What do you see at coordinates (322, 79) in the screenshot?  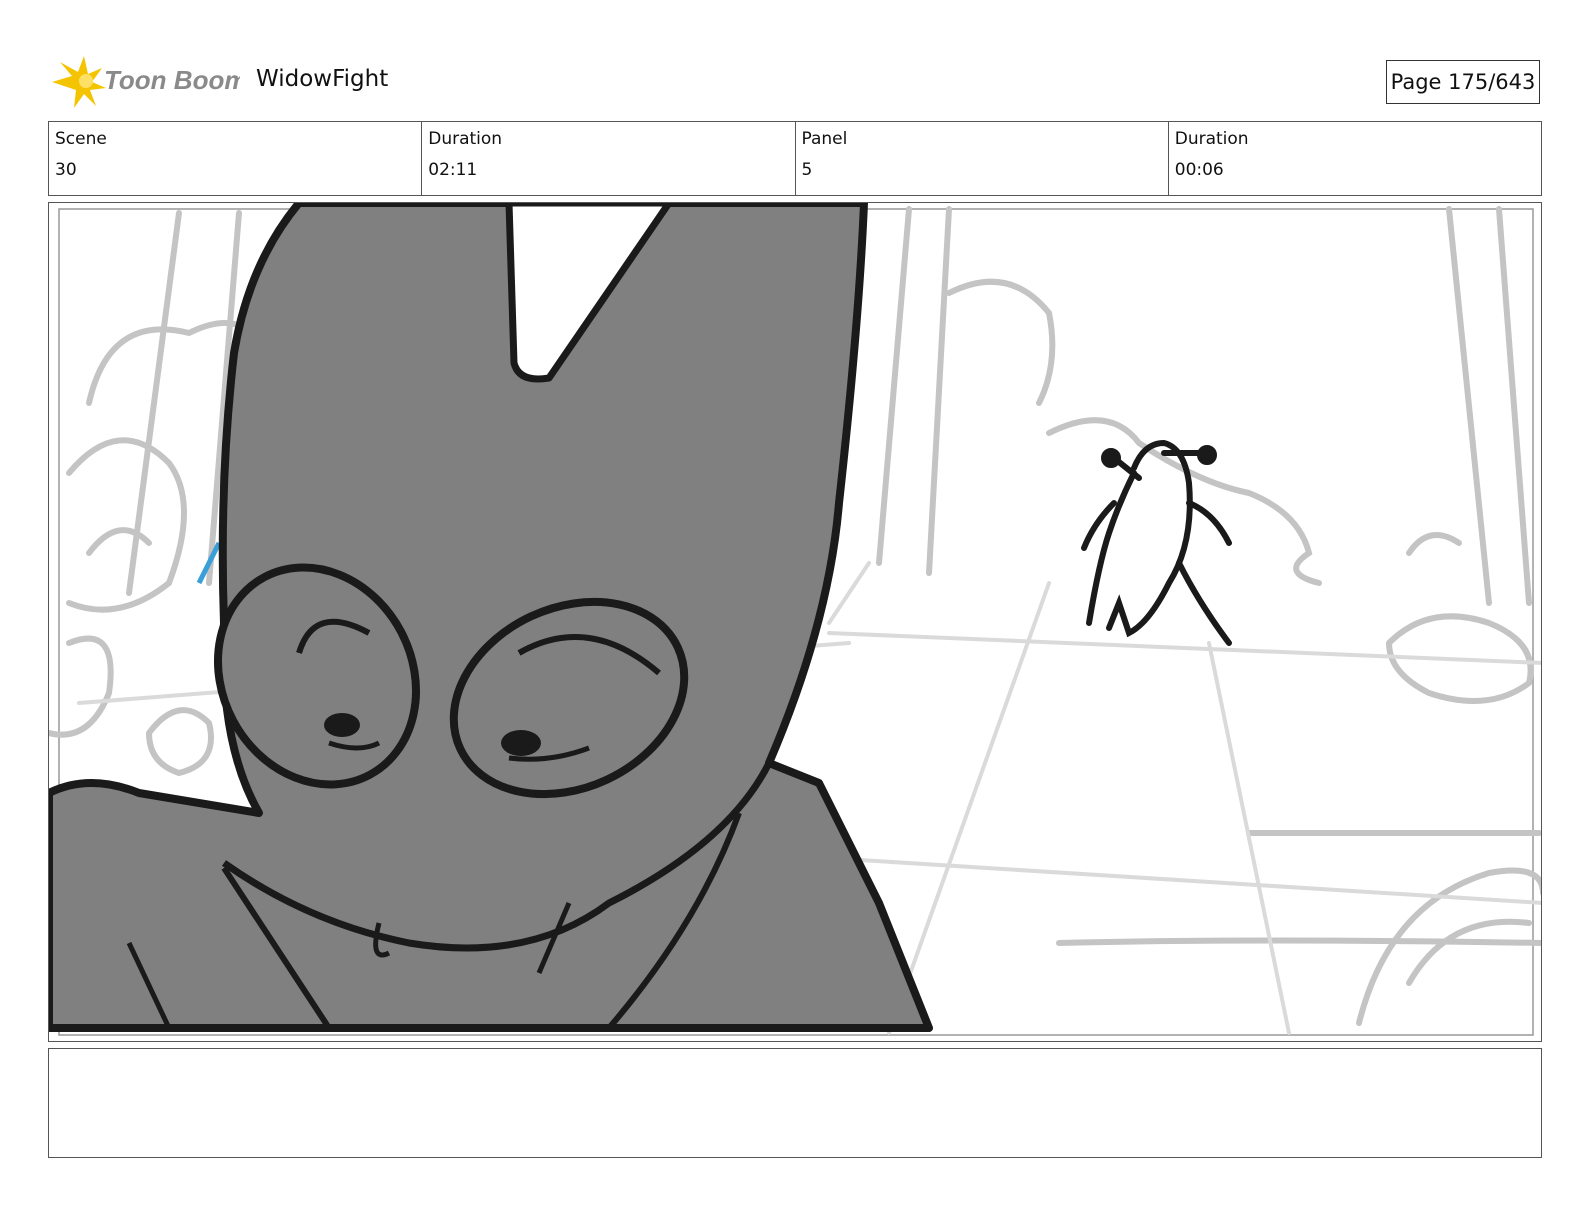 I see `project-title: WidowFight` at bounding box center [322, 79].